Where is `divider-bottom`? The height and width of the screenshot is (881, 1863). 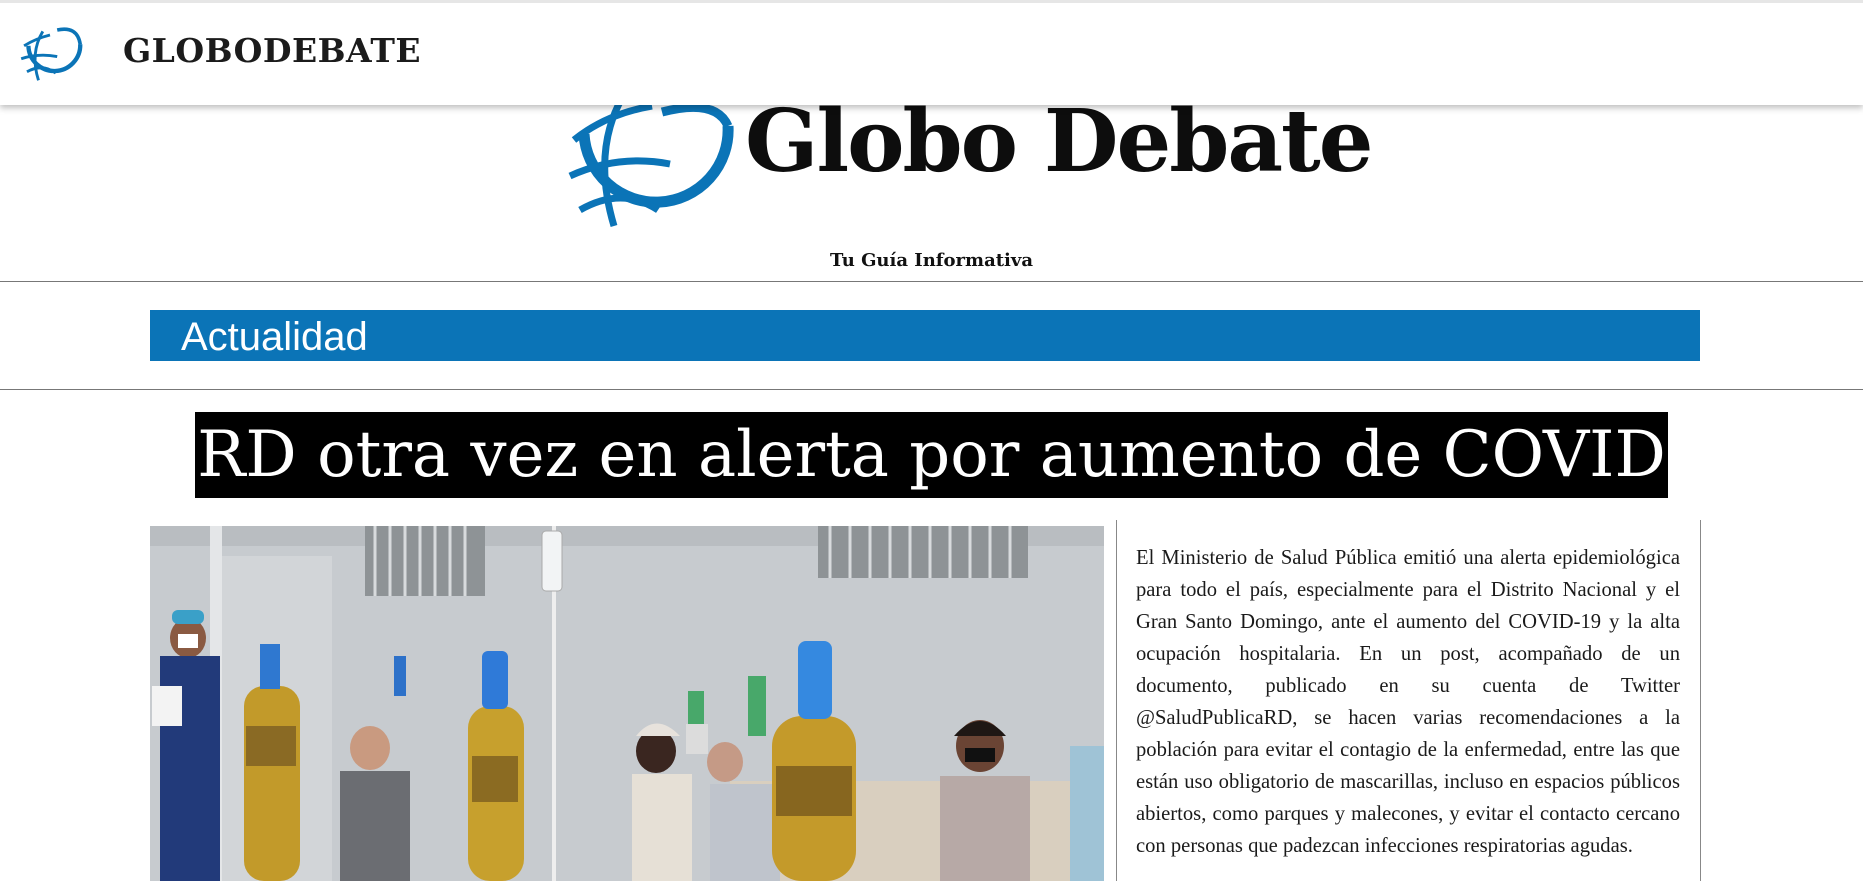 divider-bottom is located at coordinates (931, 389).